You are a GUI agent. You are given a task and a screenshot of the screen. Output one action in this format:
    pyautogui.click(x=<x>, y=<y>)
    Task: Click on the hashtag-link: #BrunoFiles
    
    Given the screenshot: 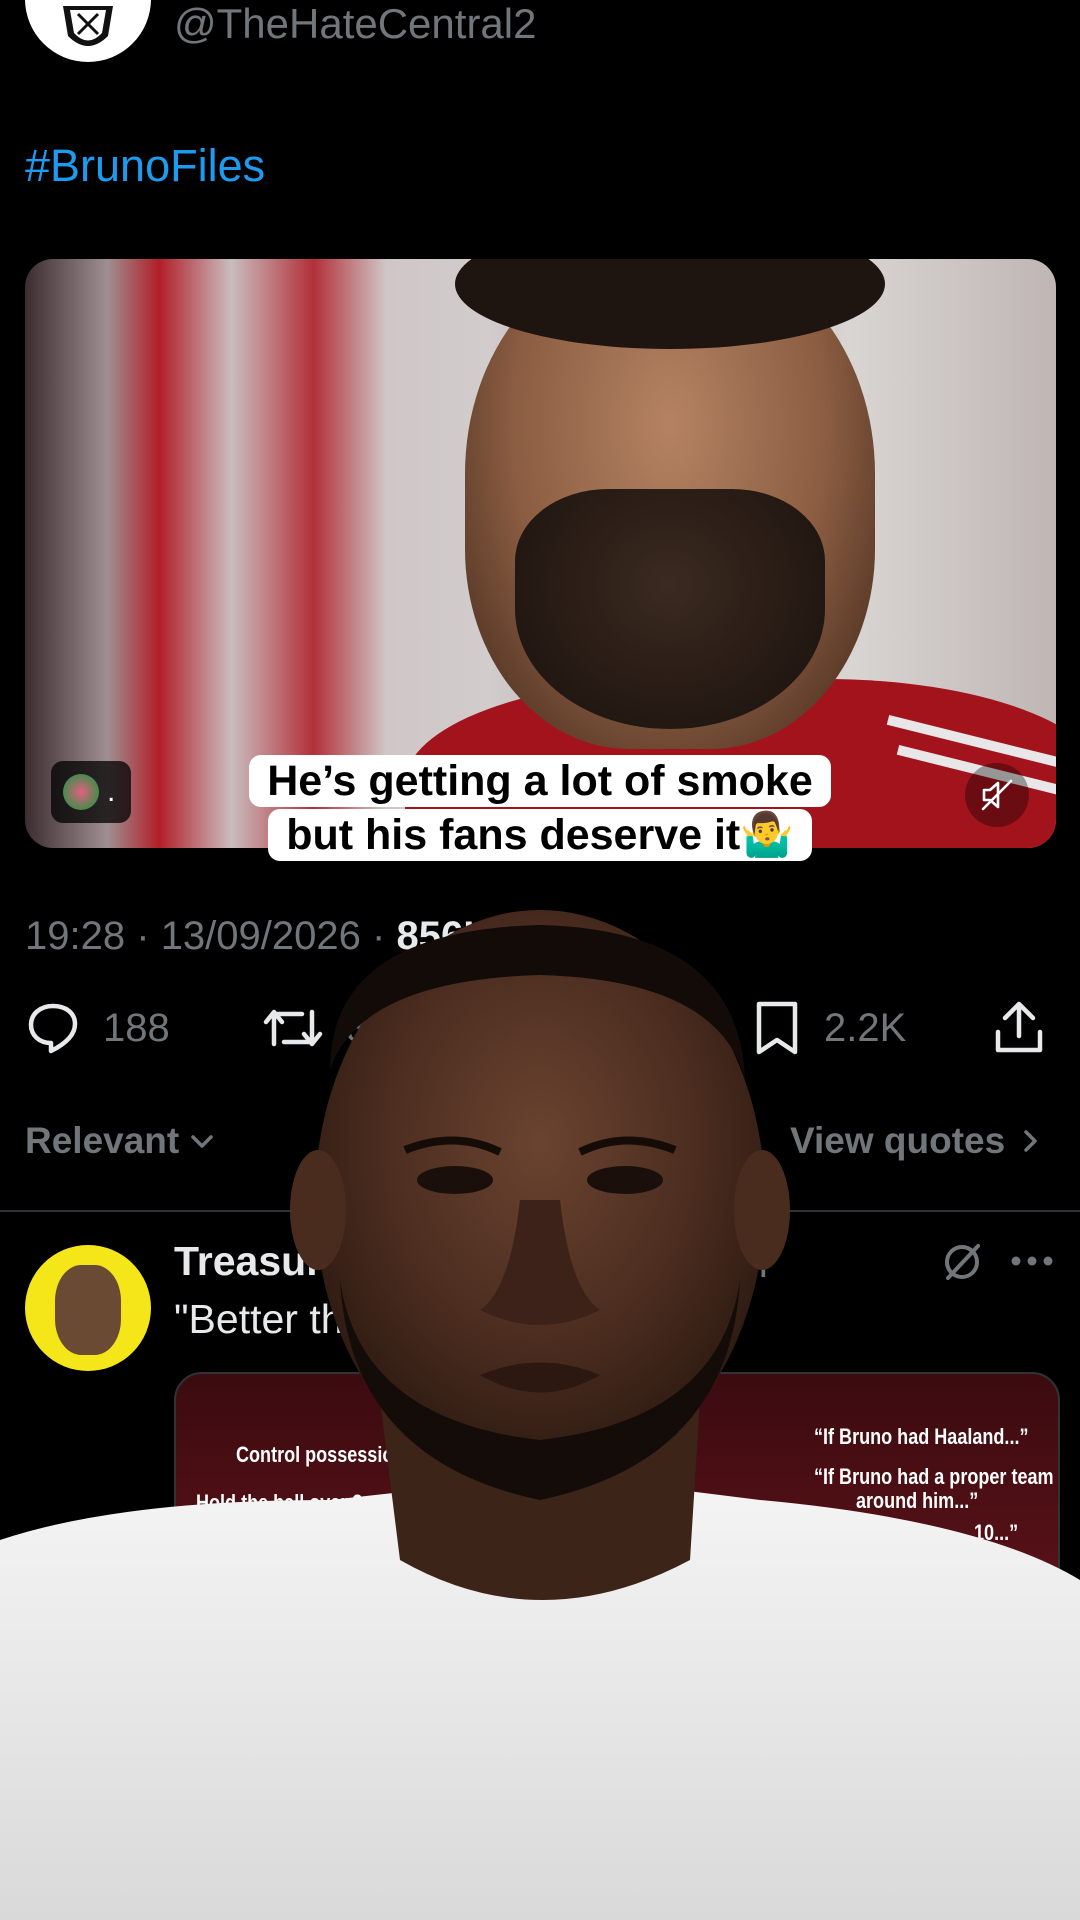 What is the action you would take?
    pyautogui.click(x=145, y=166)
    